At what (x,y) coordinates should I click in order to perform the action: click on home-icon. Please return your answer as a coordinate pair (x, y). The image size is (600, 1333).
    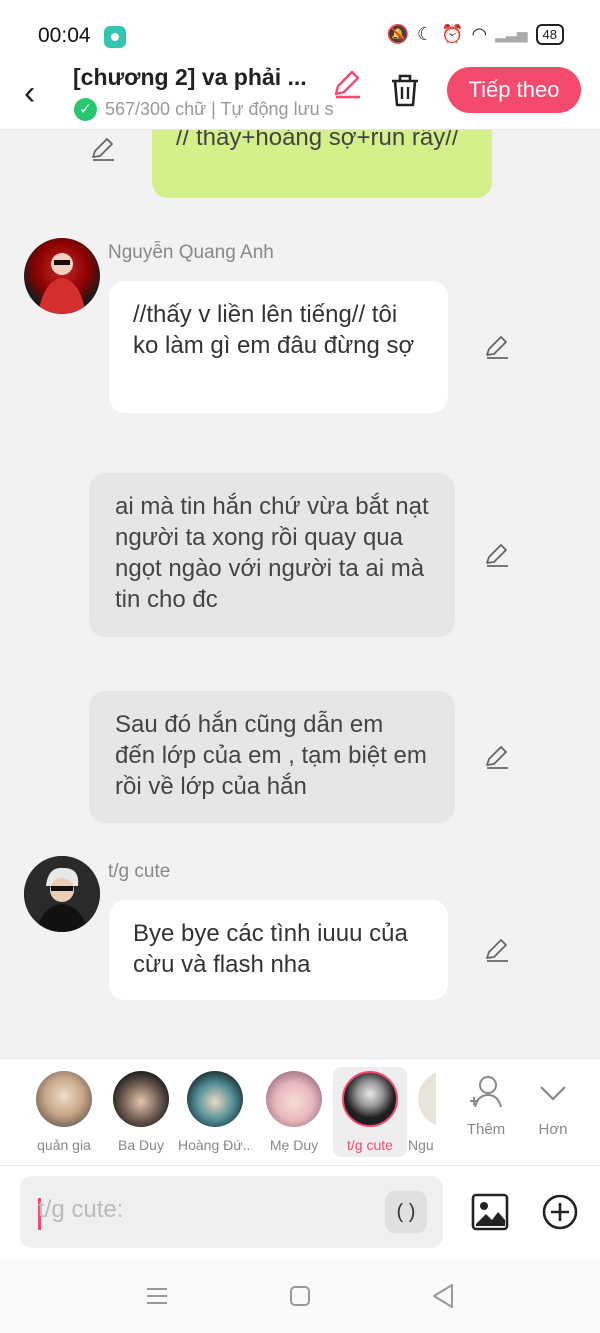
    Looking at the image, I should click on (300, 1296).